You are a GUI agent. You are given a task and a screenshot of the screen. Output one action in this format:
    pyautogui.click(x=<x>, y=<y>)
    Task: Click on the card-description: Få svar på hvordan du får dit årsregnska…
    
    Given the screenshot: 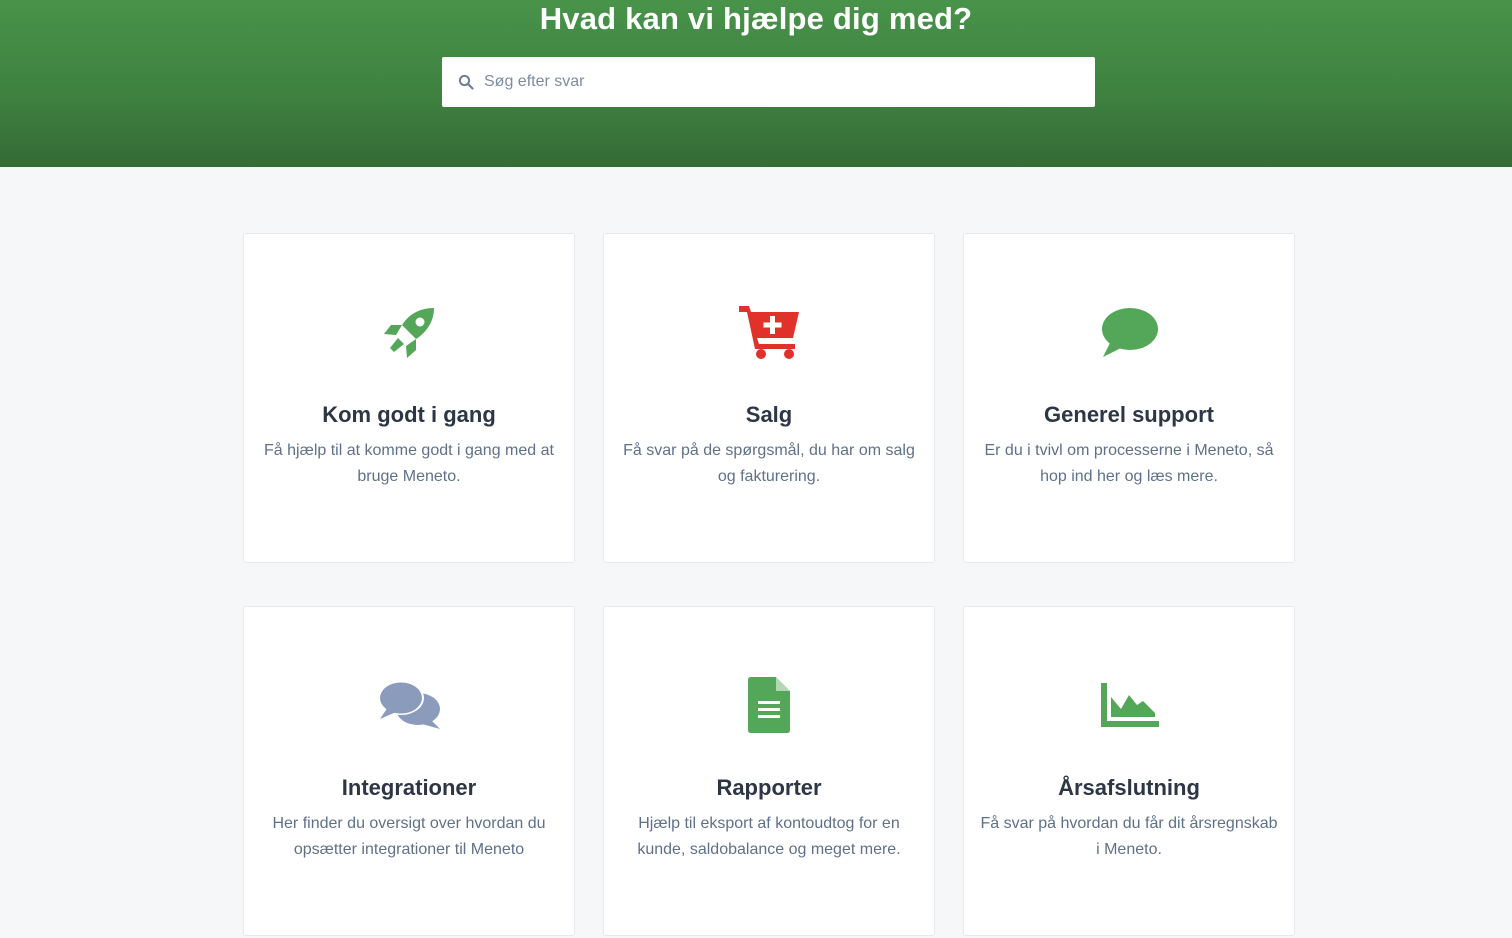 What is the action you would take?
    pyautogui.click(x=1129, y=836)
    